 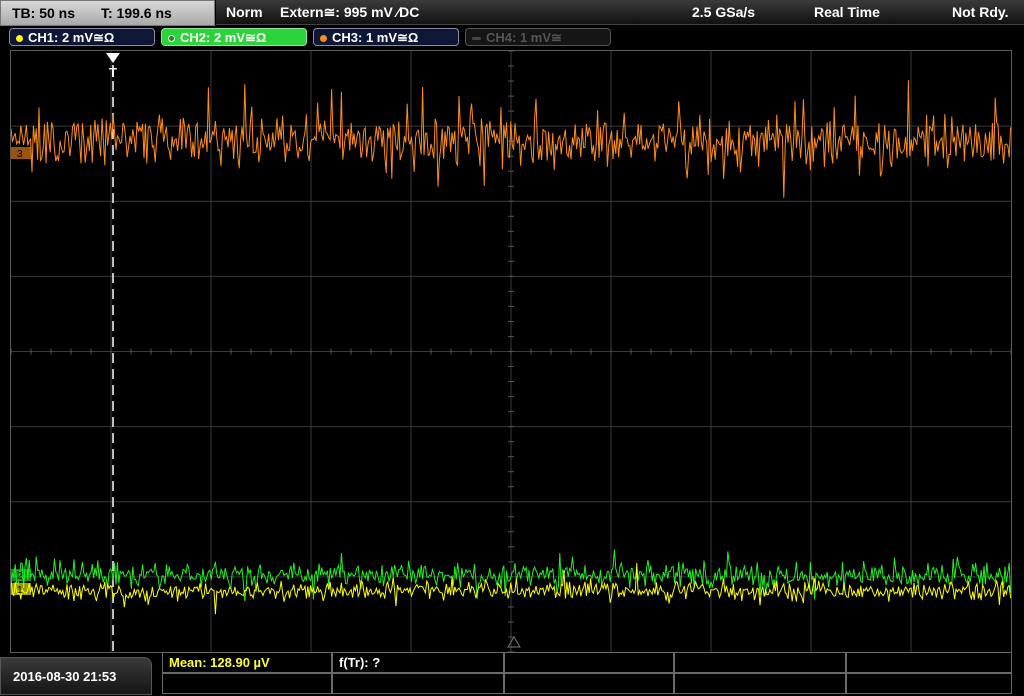 I want to click on freq-measurement: f(Tr): ?, so click(x=418, y=662).